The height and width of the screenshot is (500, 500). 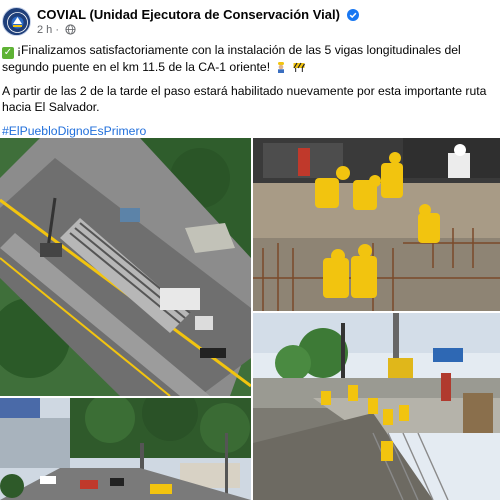 I want to click on post-meta: 2 h ·, so click(x=56, y=31).